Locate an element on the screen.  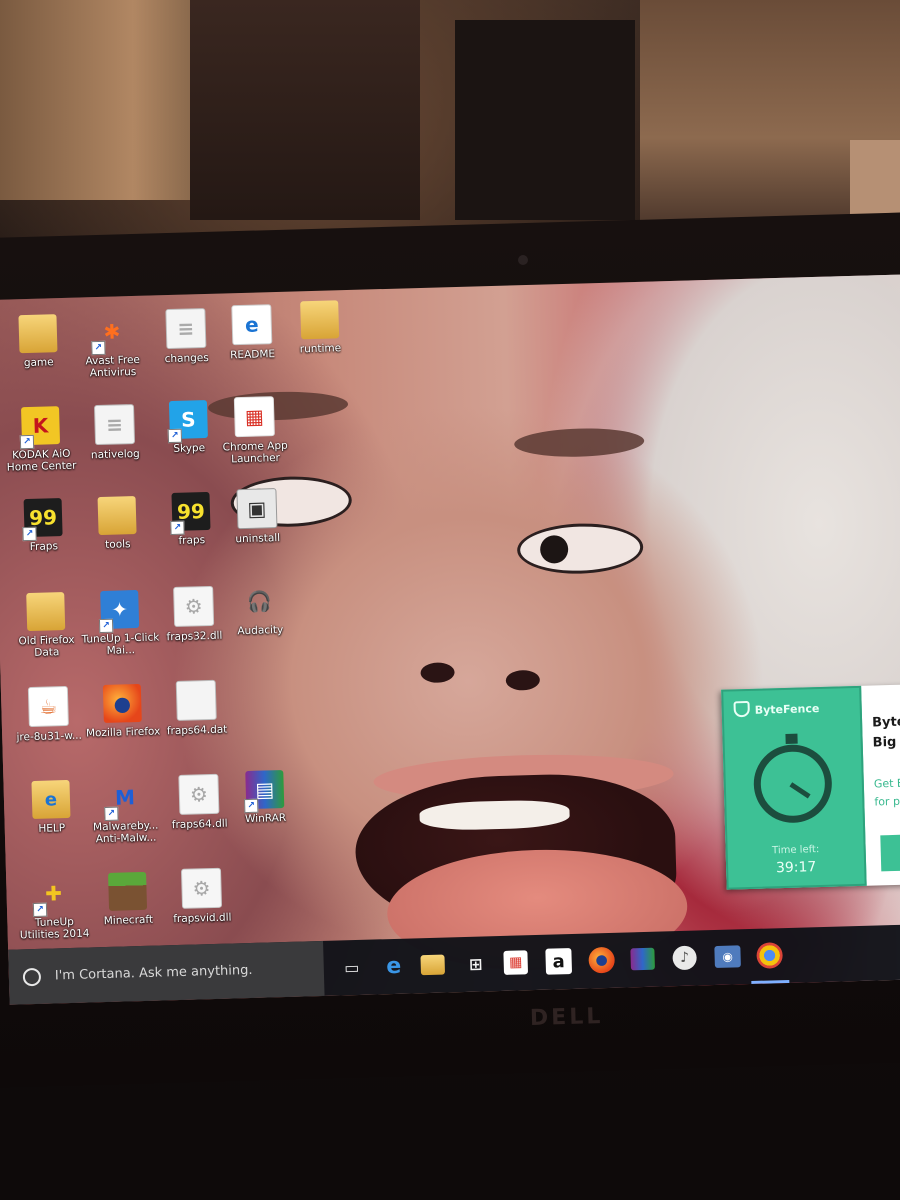
bytefence-title: ByteF Big S is located at coordinates (885, 732).